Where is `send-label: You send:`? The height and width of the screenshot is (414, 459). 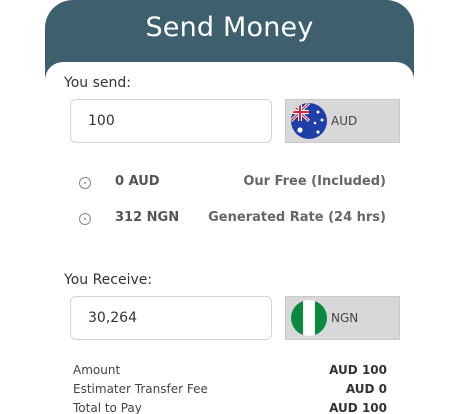
send-label: You send: is located at coordinates (97, 83).